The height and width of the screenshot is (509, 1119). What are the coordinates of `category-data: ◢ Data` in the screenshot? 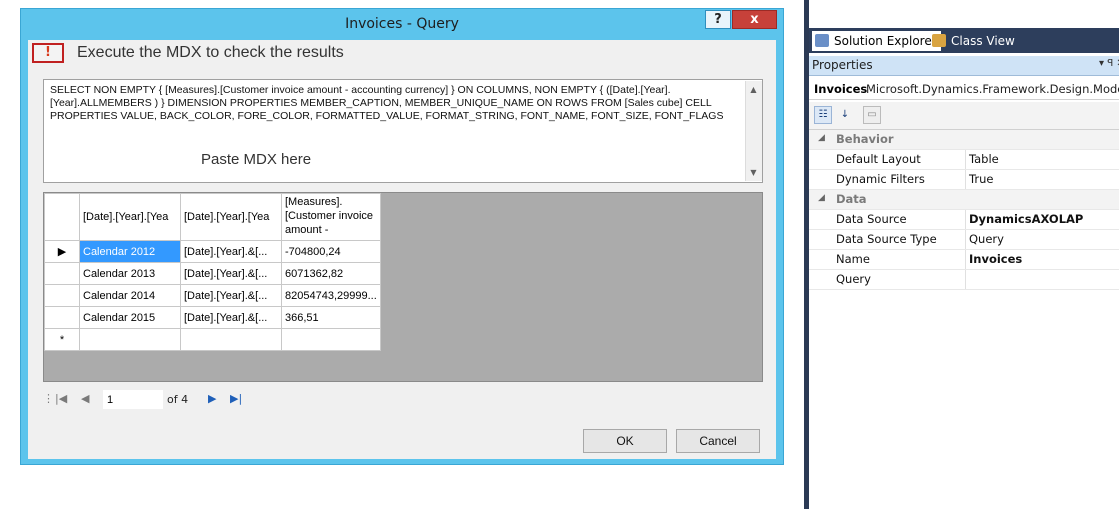 It's located at (964, 200).